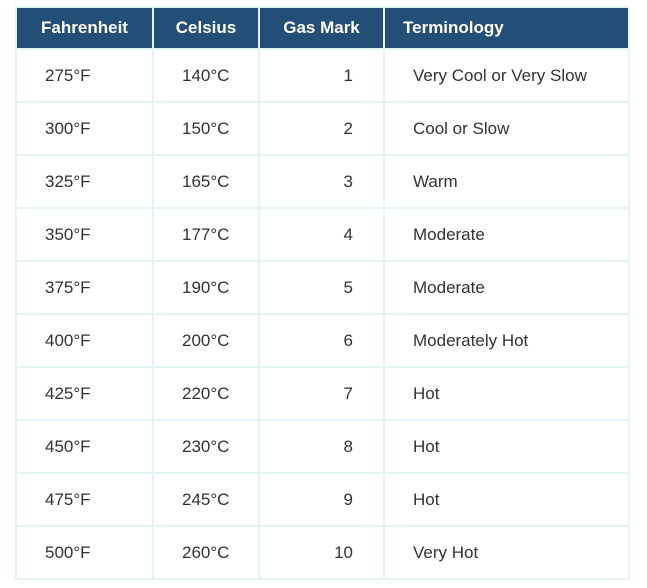 The width and height of the screenshot is (647, 588). I want to click on table-row: 300°F 150°C 2 Cool or Slow, so click(322, 128).